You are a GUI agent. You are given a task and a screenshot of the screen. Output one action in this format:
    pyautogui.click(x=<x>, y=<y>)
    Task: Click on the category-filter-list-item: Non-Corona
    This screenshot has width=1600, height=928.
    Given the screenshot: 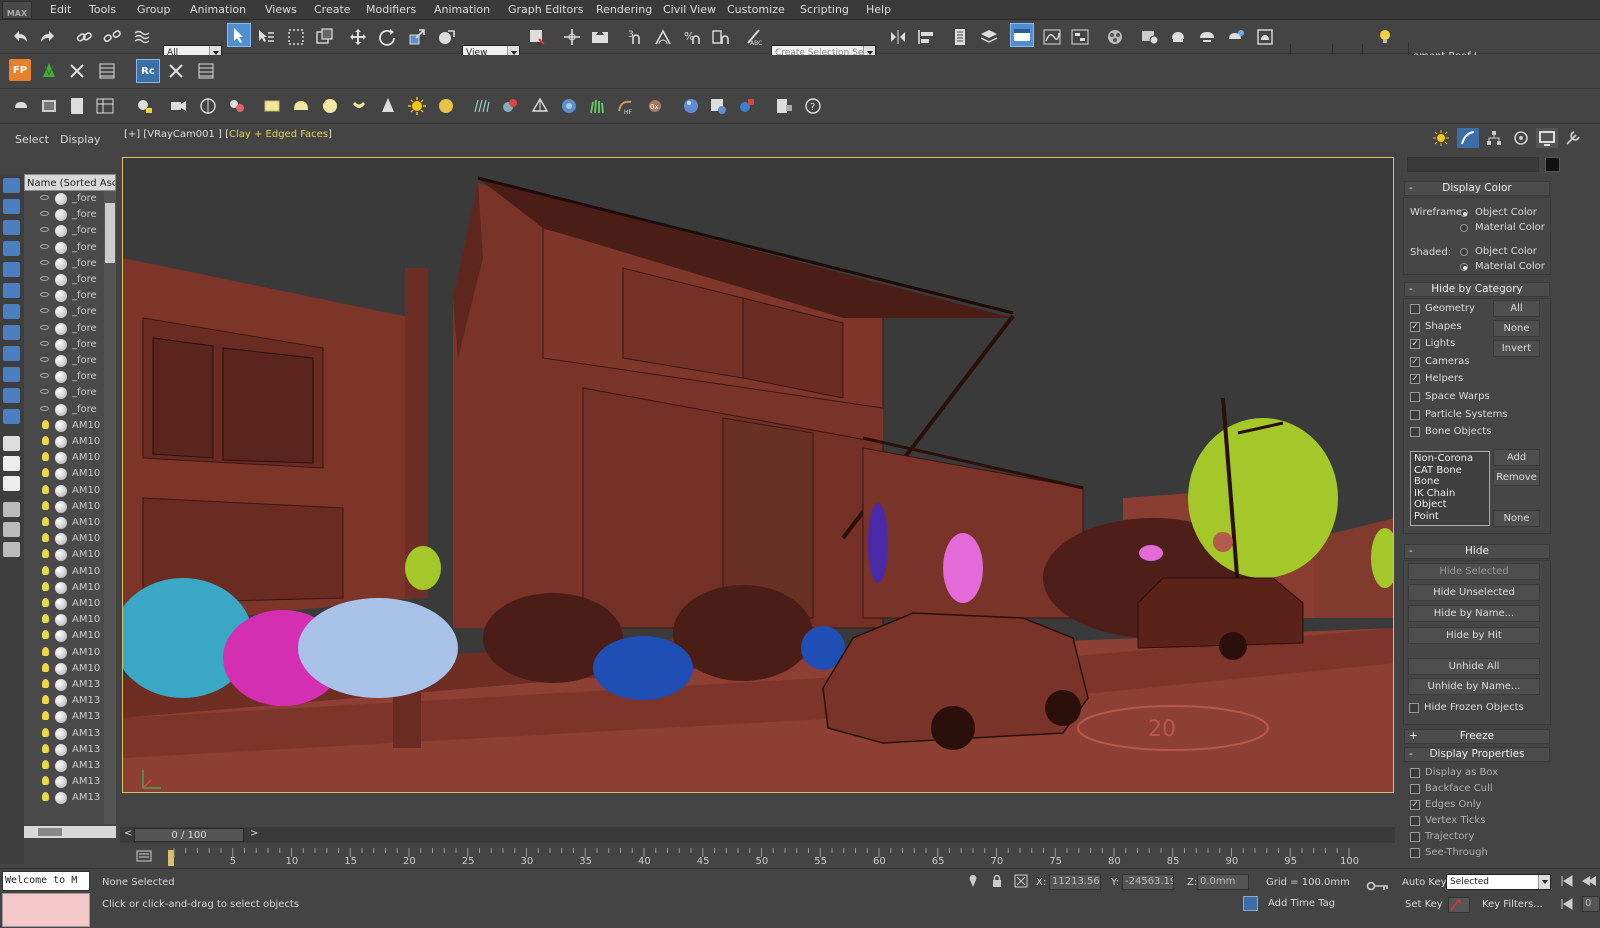 What is the action you would take?
    pyautogui.click(x=1450, y=459)
    